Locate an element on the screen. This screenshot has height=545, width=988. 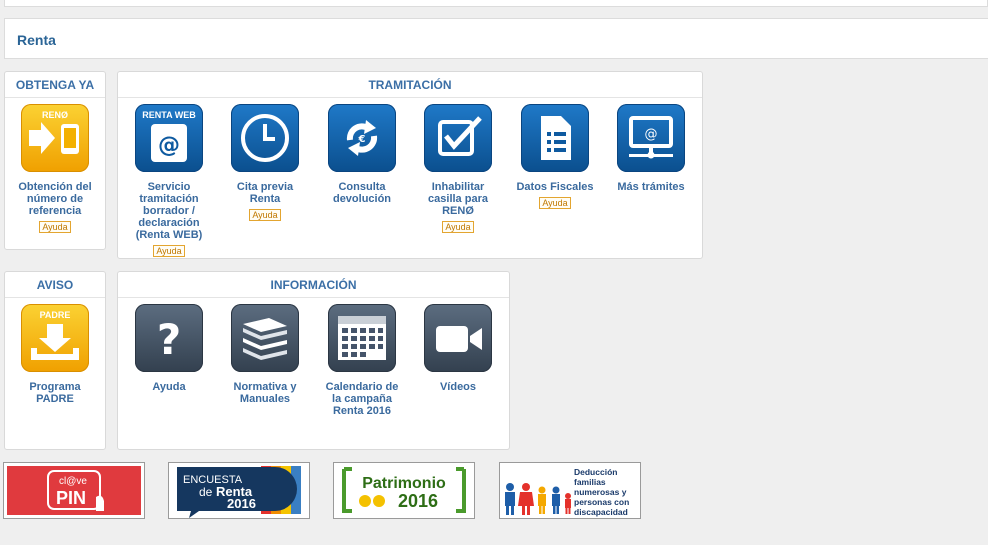
svg-text: personas con is located at coordinates (601, 502).